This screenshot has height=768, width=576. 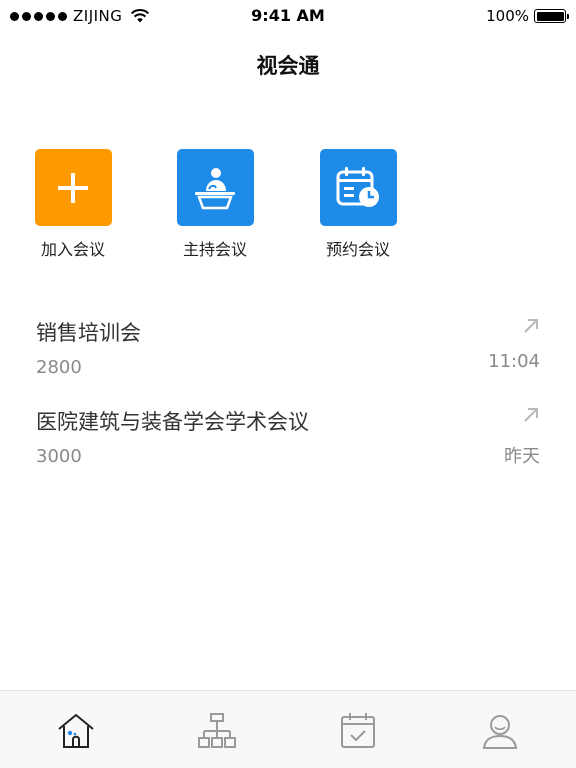 I want to click on host-meeting-tile, so click(x=215, y=187).